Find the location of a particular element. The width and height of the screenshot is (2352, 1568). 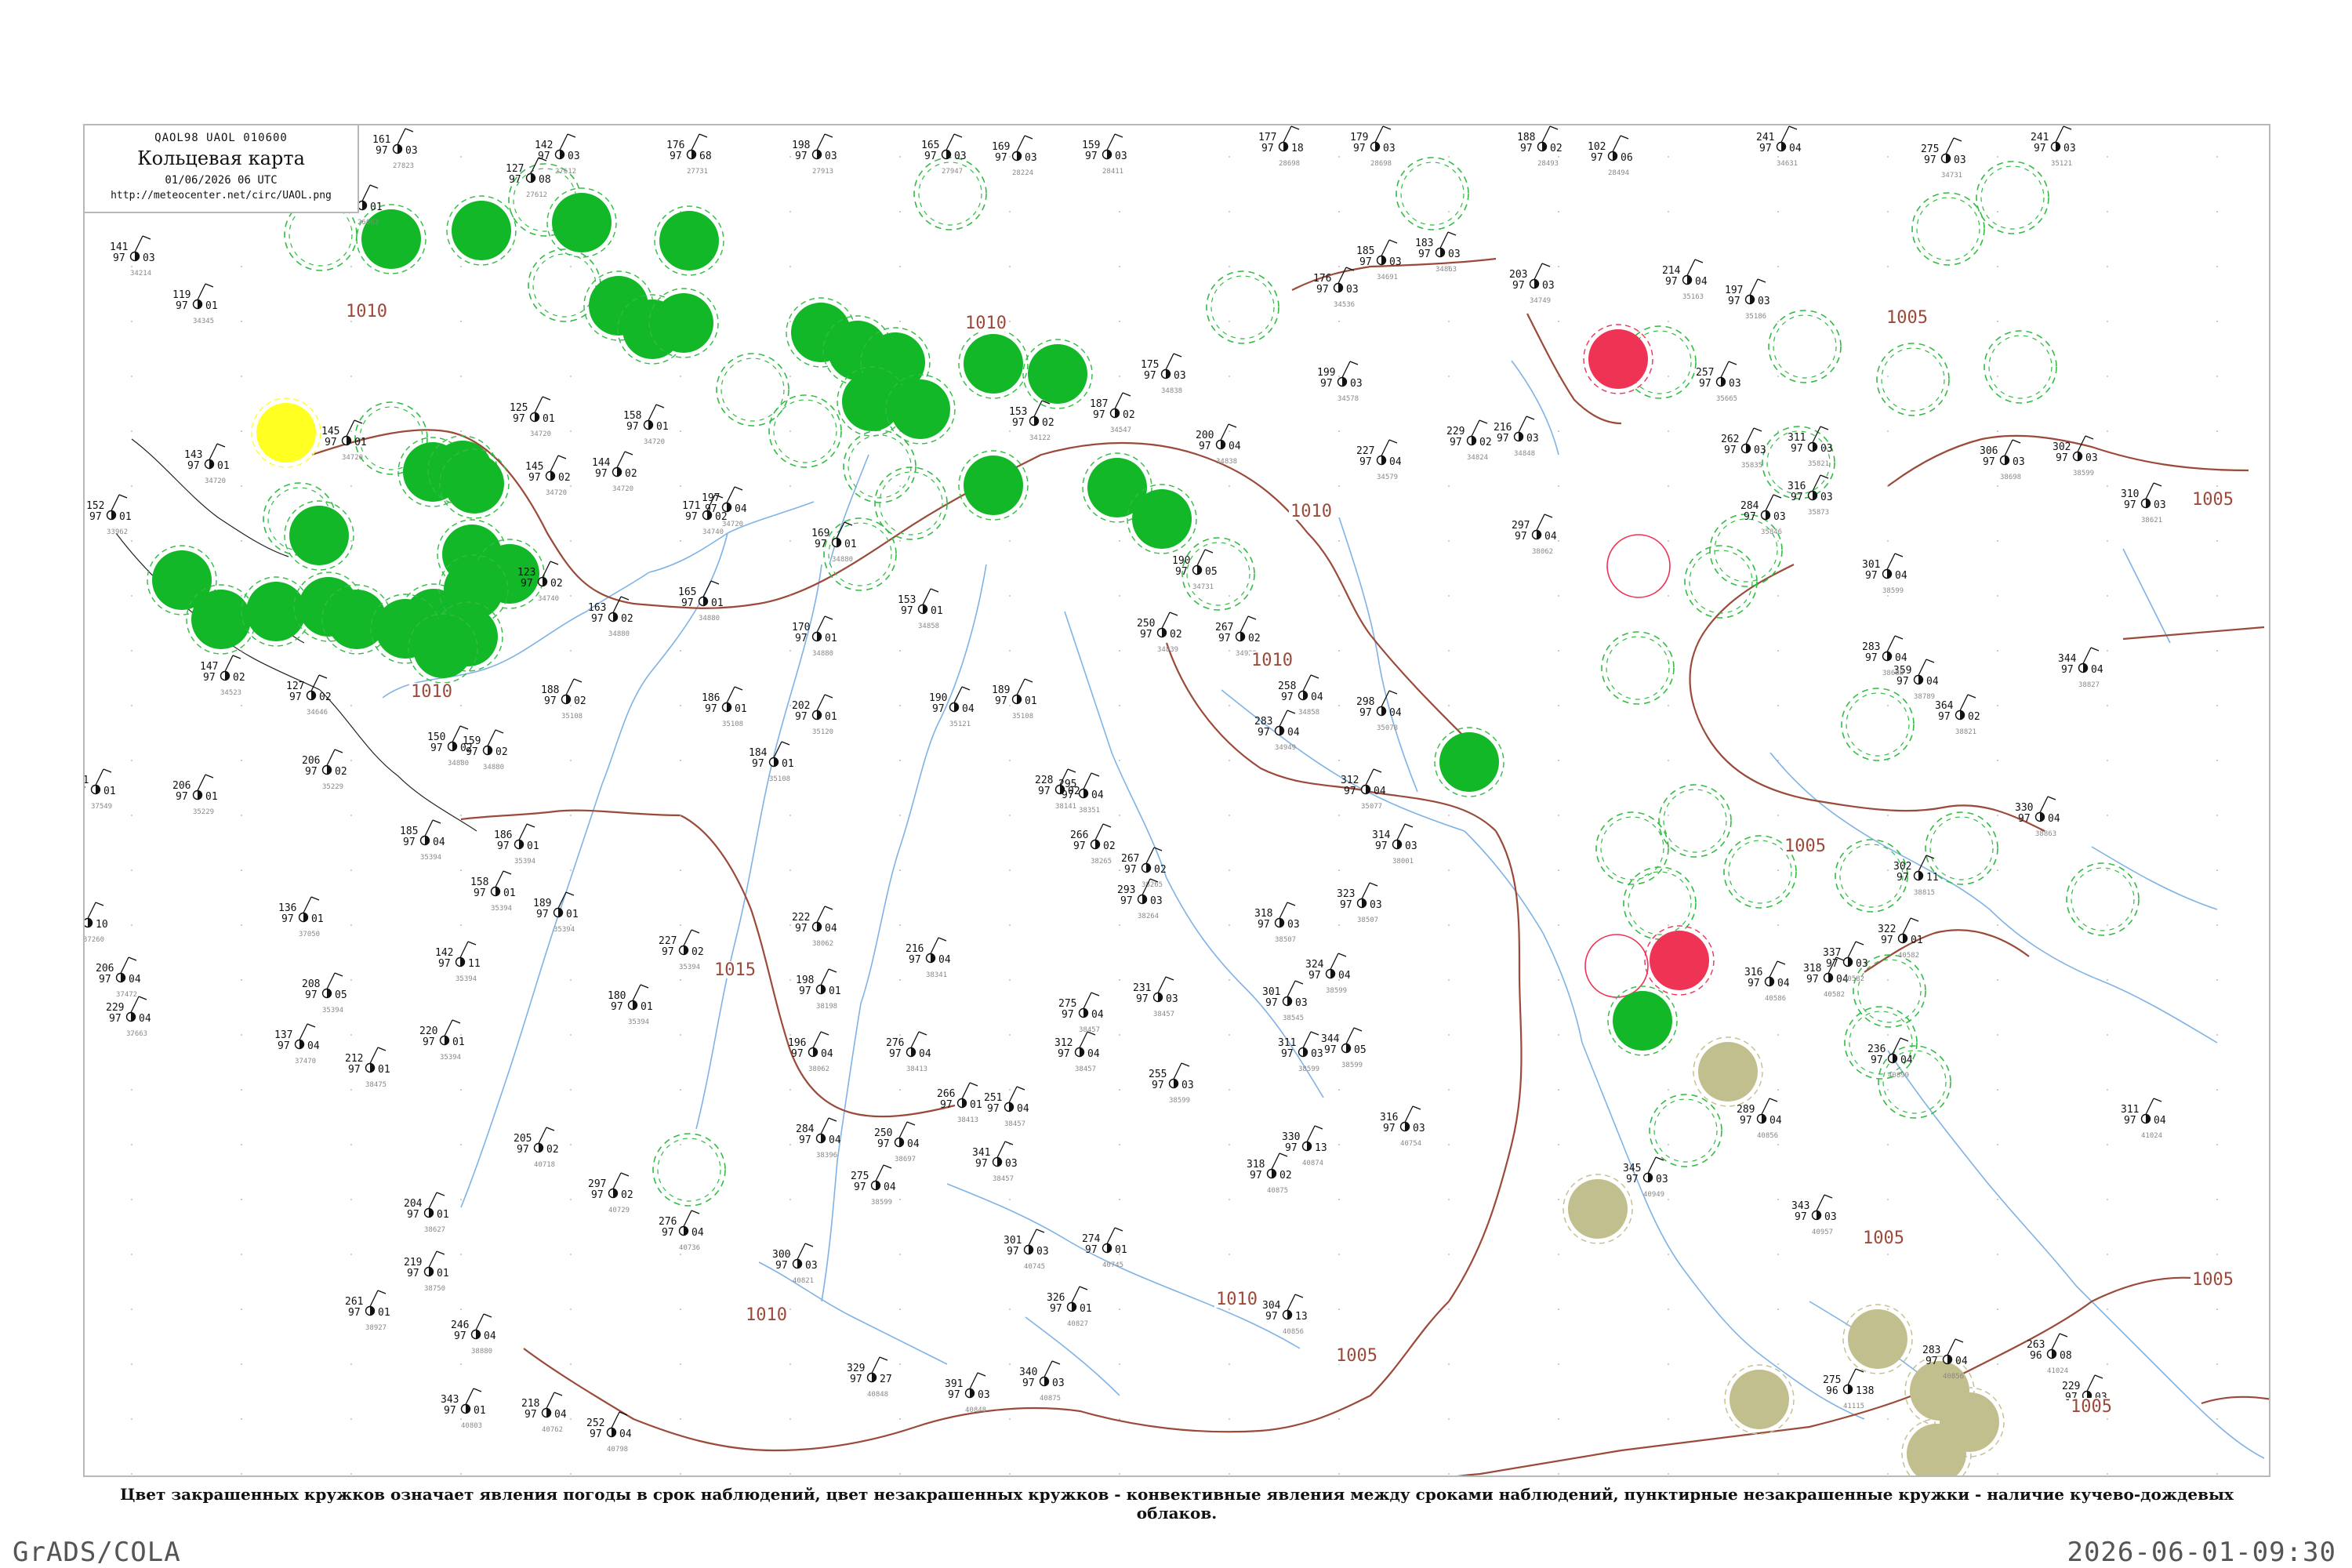

station-plot: 20597 0240718 is located at coordinates (536, 1148).